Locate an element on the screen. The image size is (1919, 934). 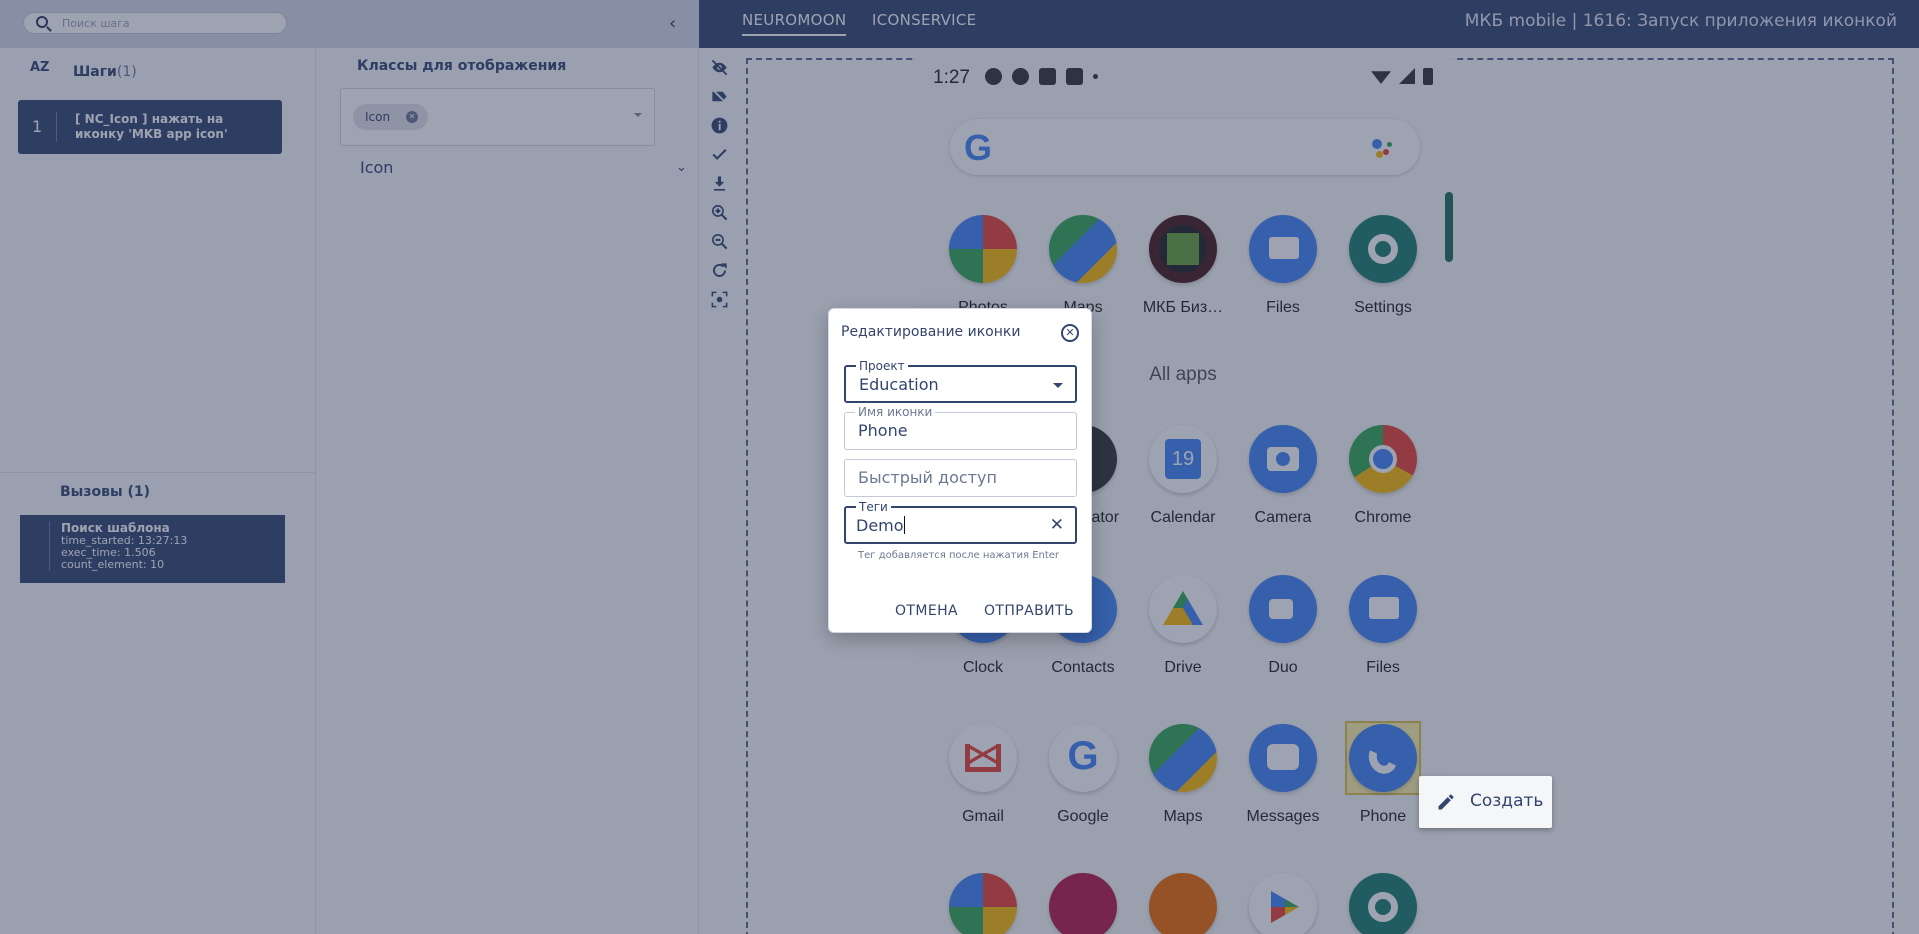
create-label: Создать is located at coordinates (1507, 801).